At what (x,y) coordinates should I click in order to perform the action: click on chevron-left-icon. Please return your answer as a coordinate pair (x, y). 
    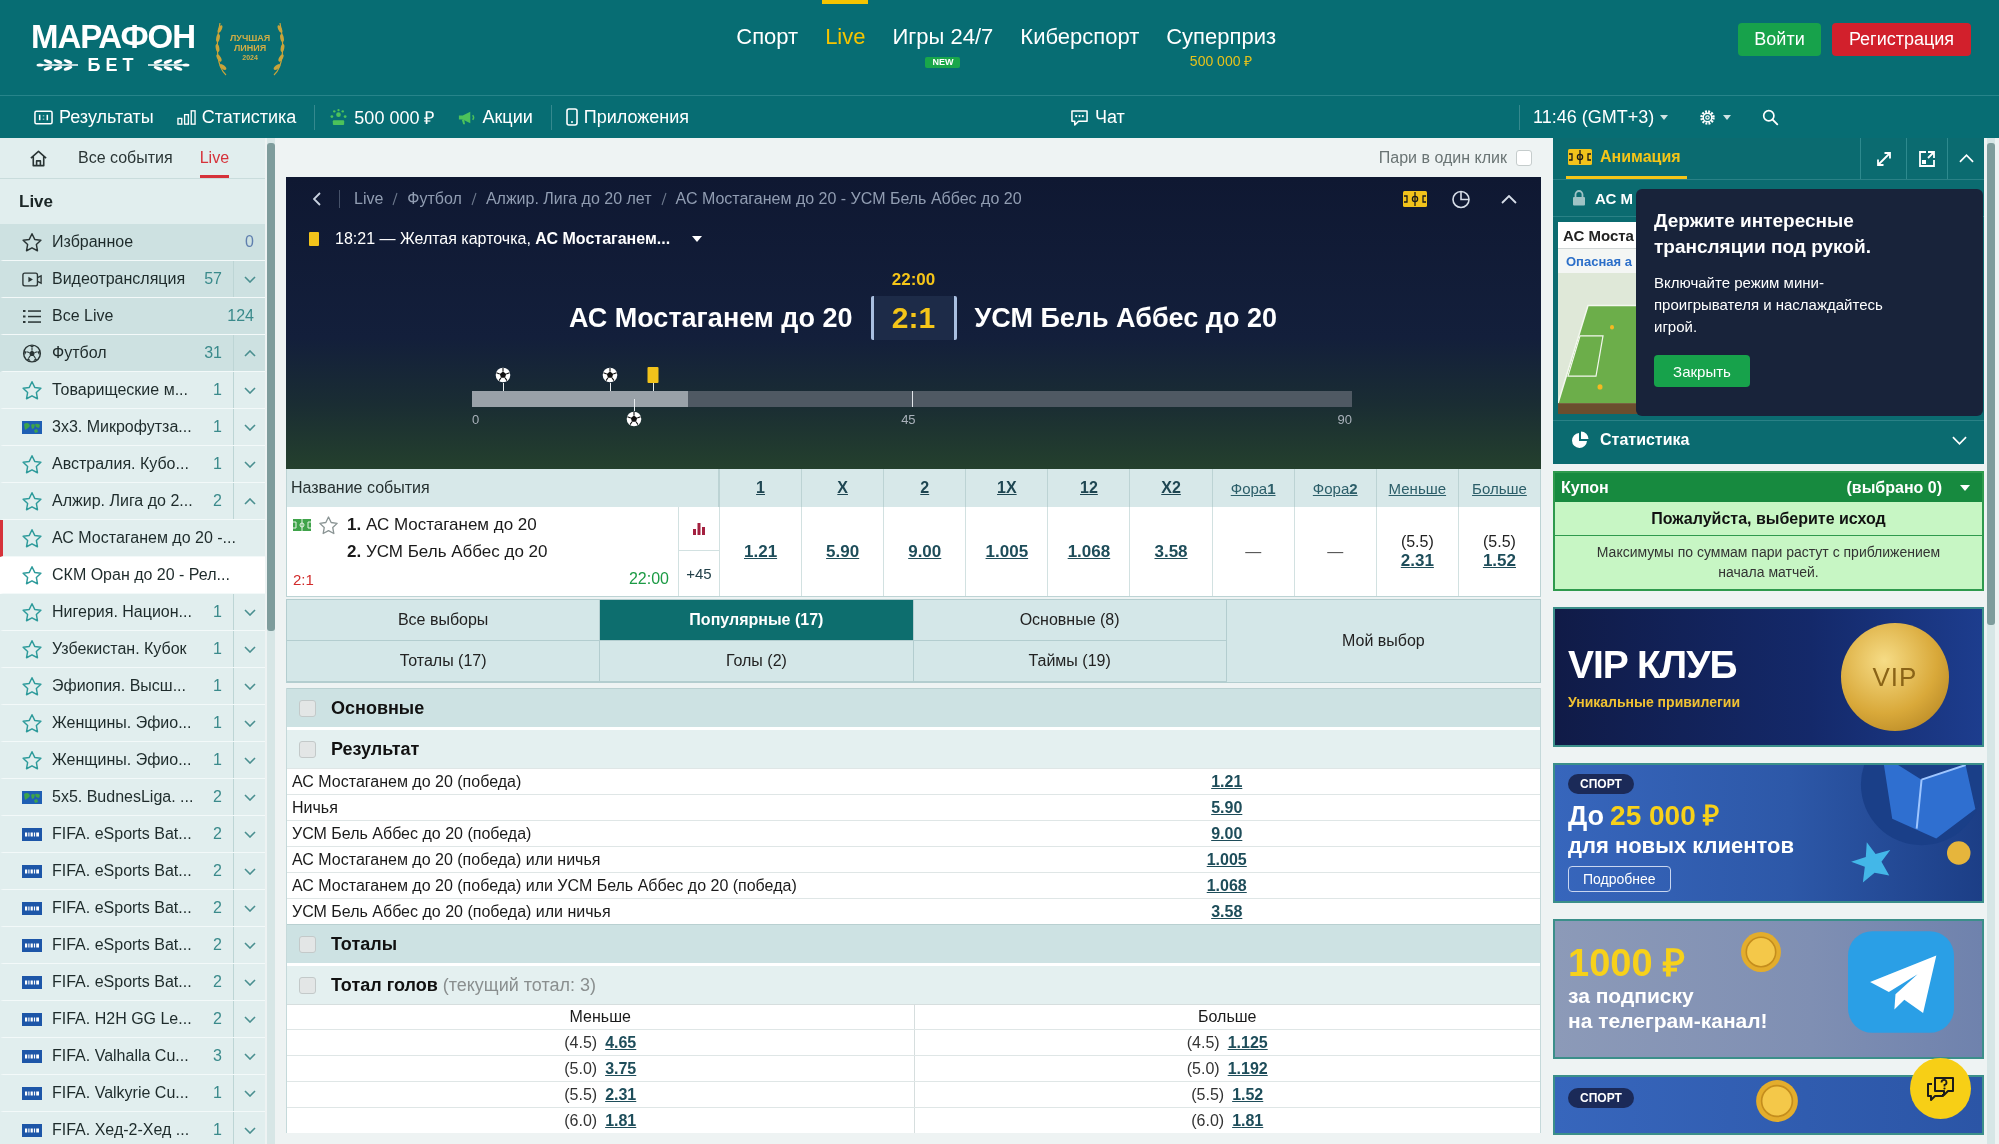
    Looking at the image, I should click on (317, 199).